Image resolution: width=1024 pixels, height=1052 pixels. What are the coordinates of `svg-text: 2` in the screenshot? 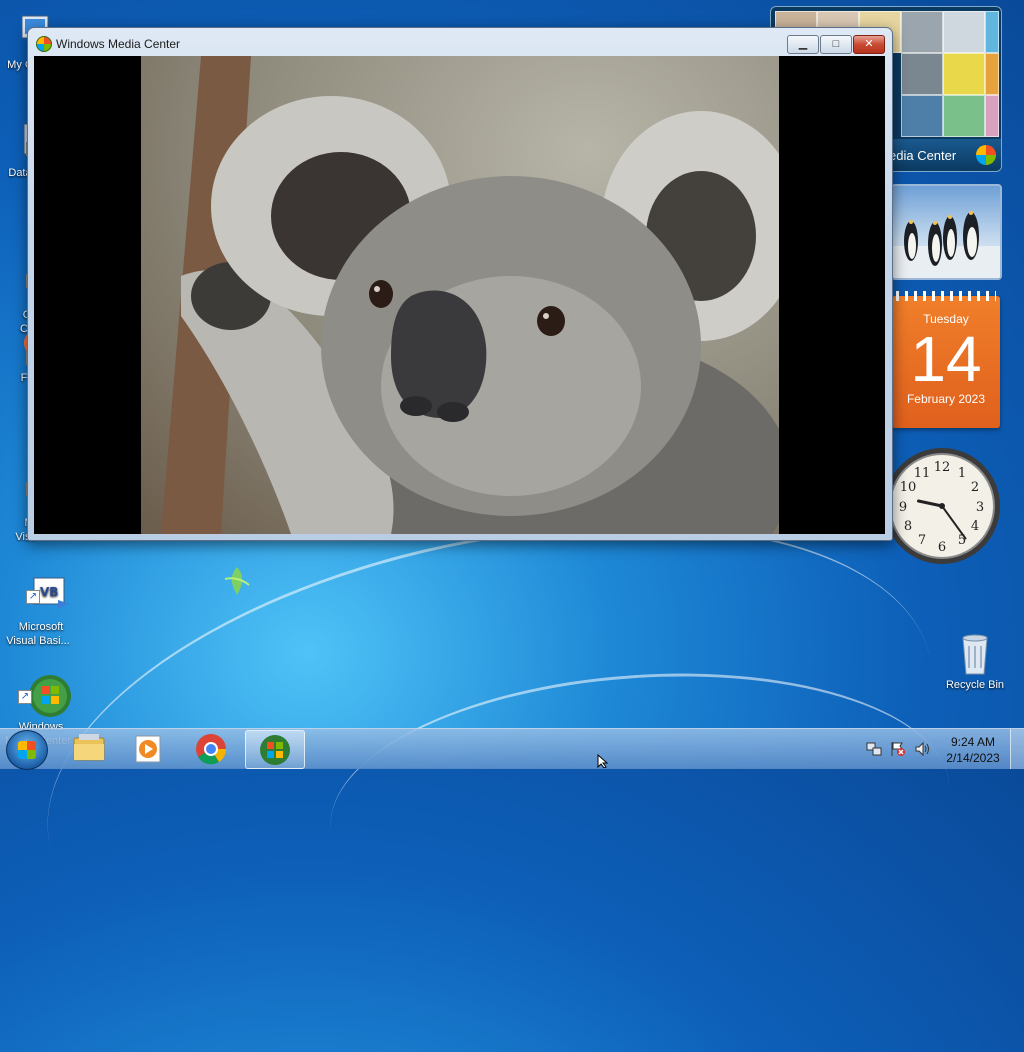 It's located at (975, 487).